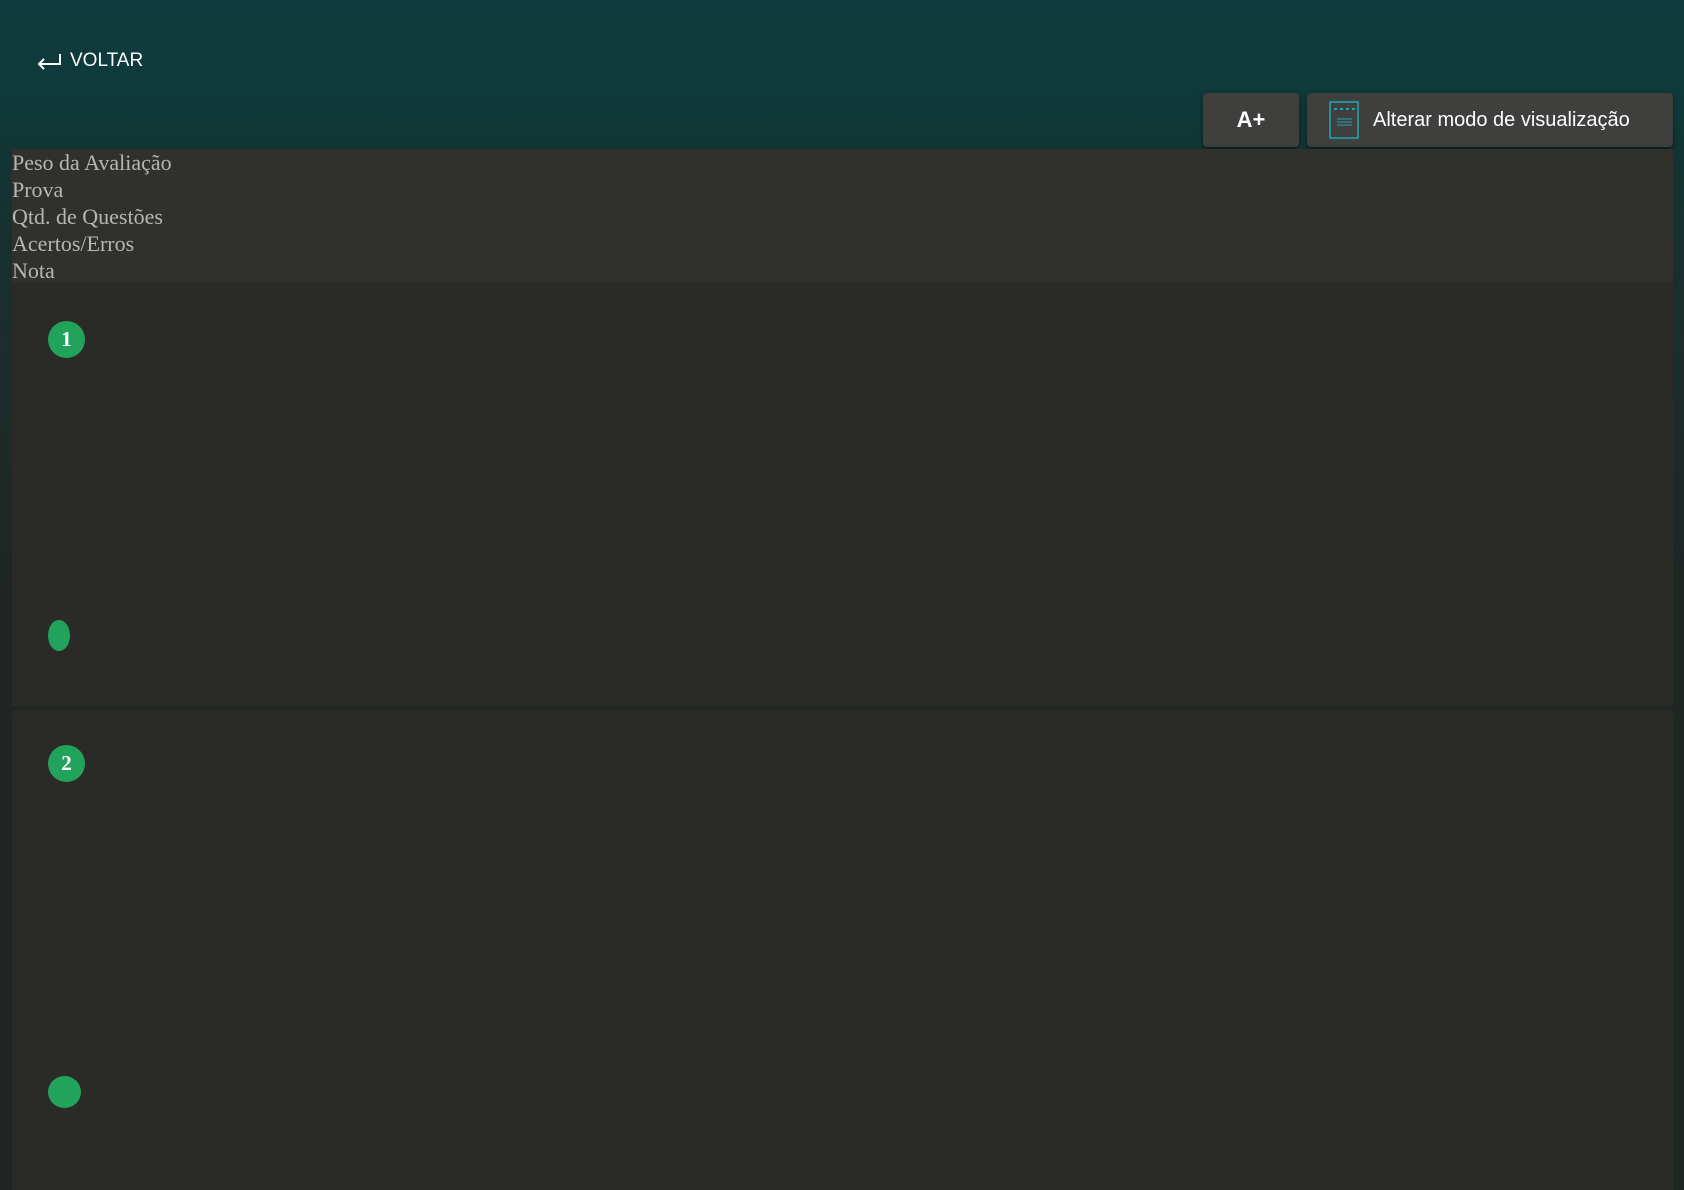  I want to click on back-label: VOLTAR, so click(107, 60).